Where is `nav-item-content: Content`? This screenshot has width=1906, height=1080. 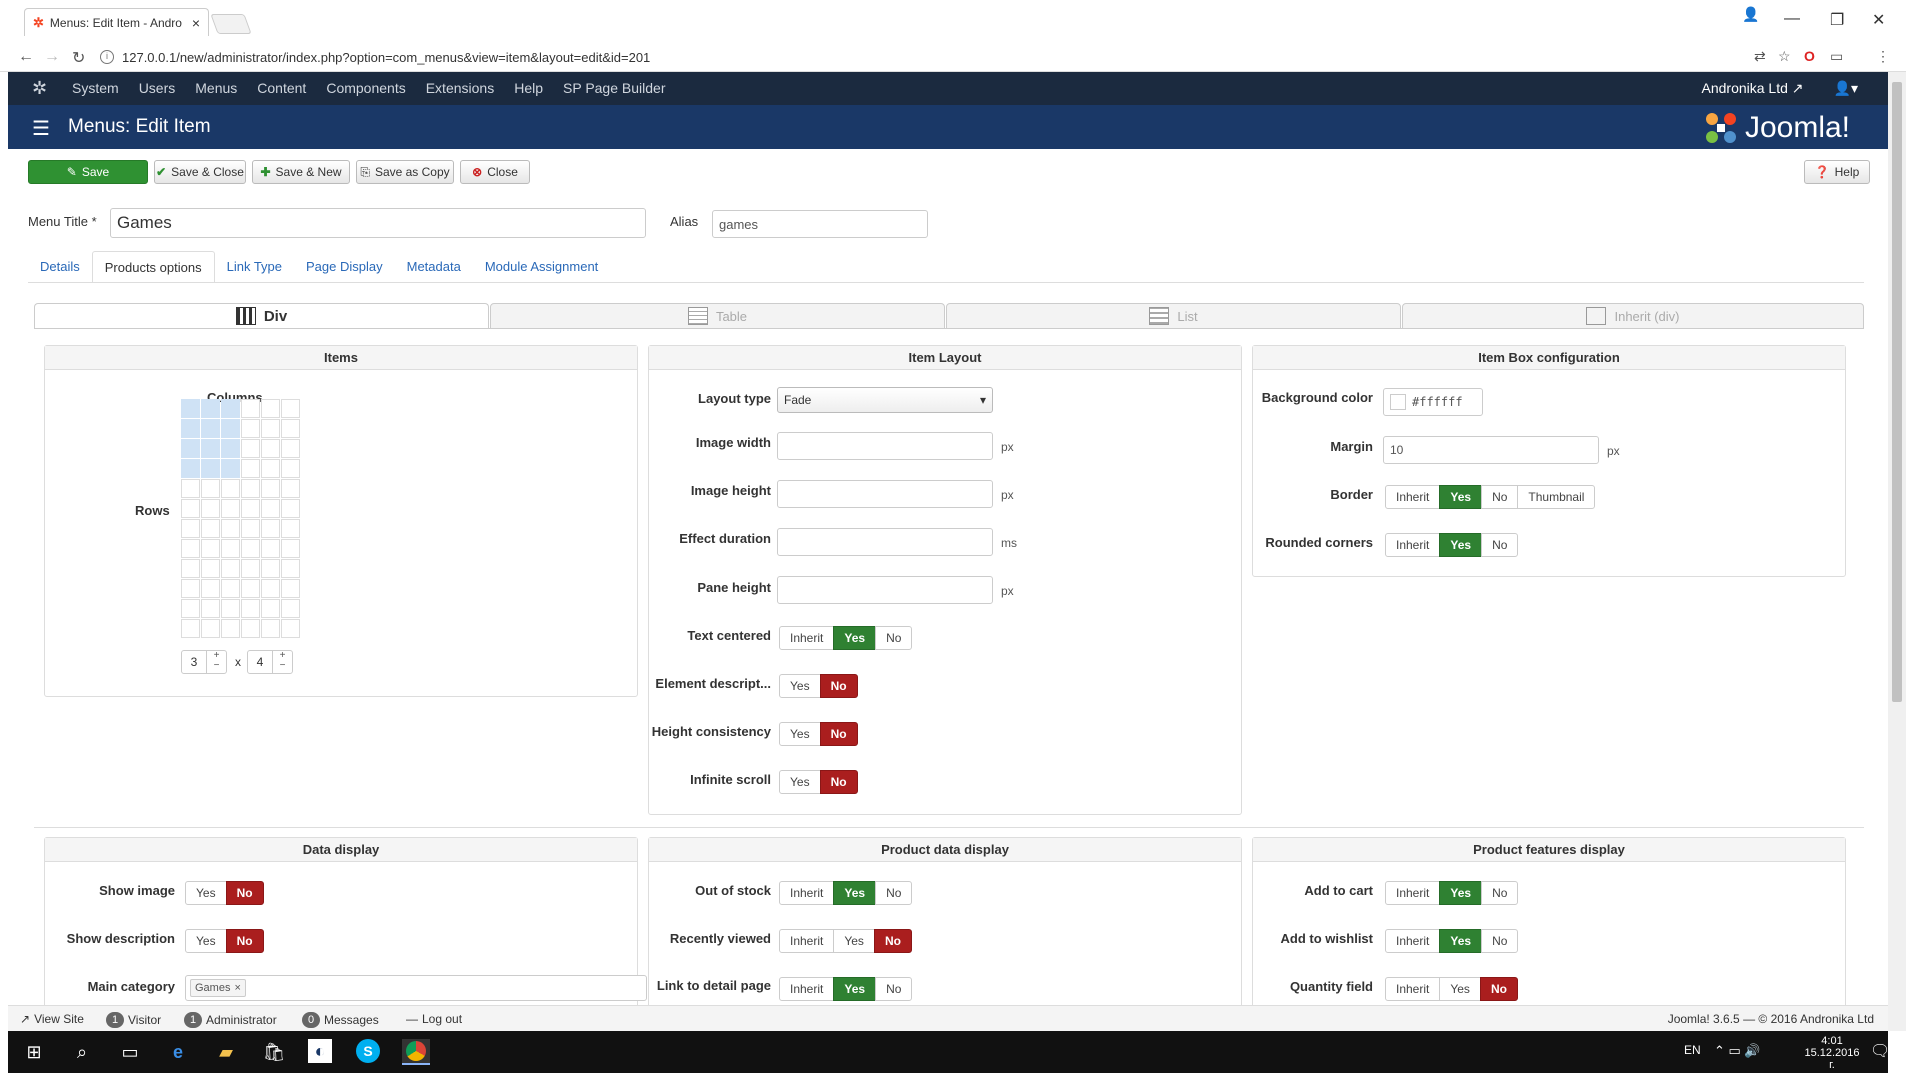 nav-item-content: Content is located at coordinates (281, 88).